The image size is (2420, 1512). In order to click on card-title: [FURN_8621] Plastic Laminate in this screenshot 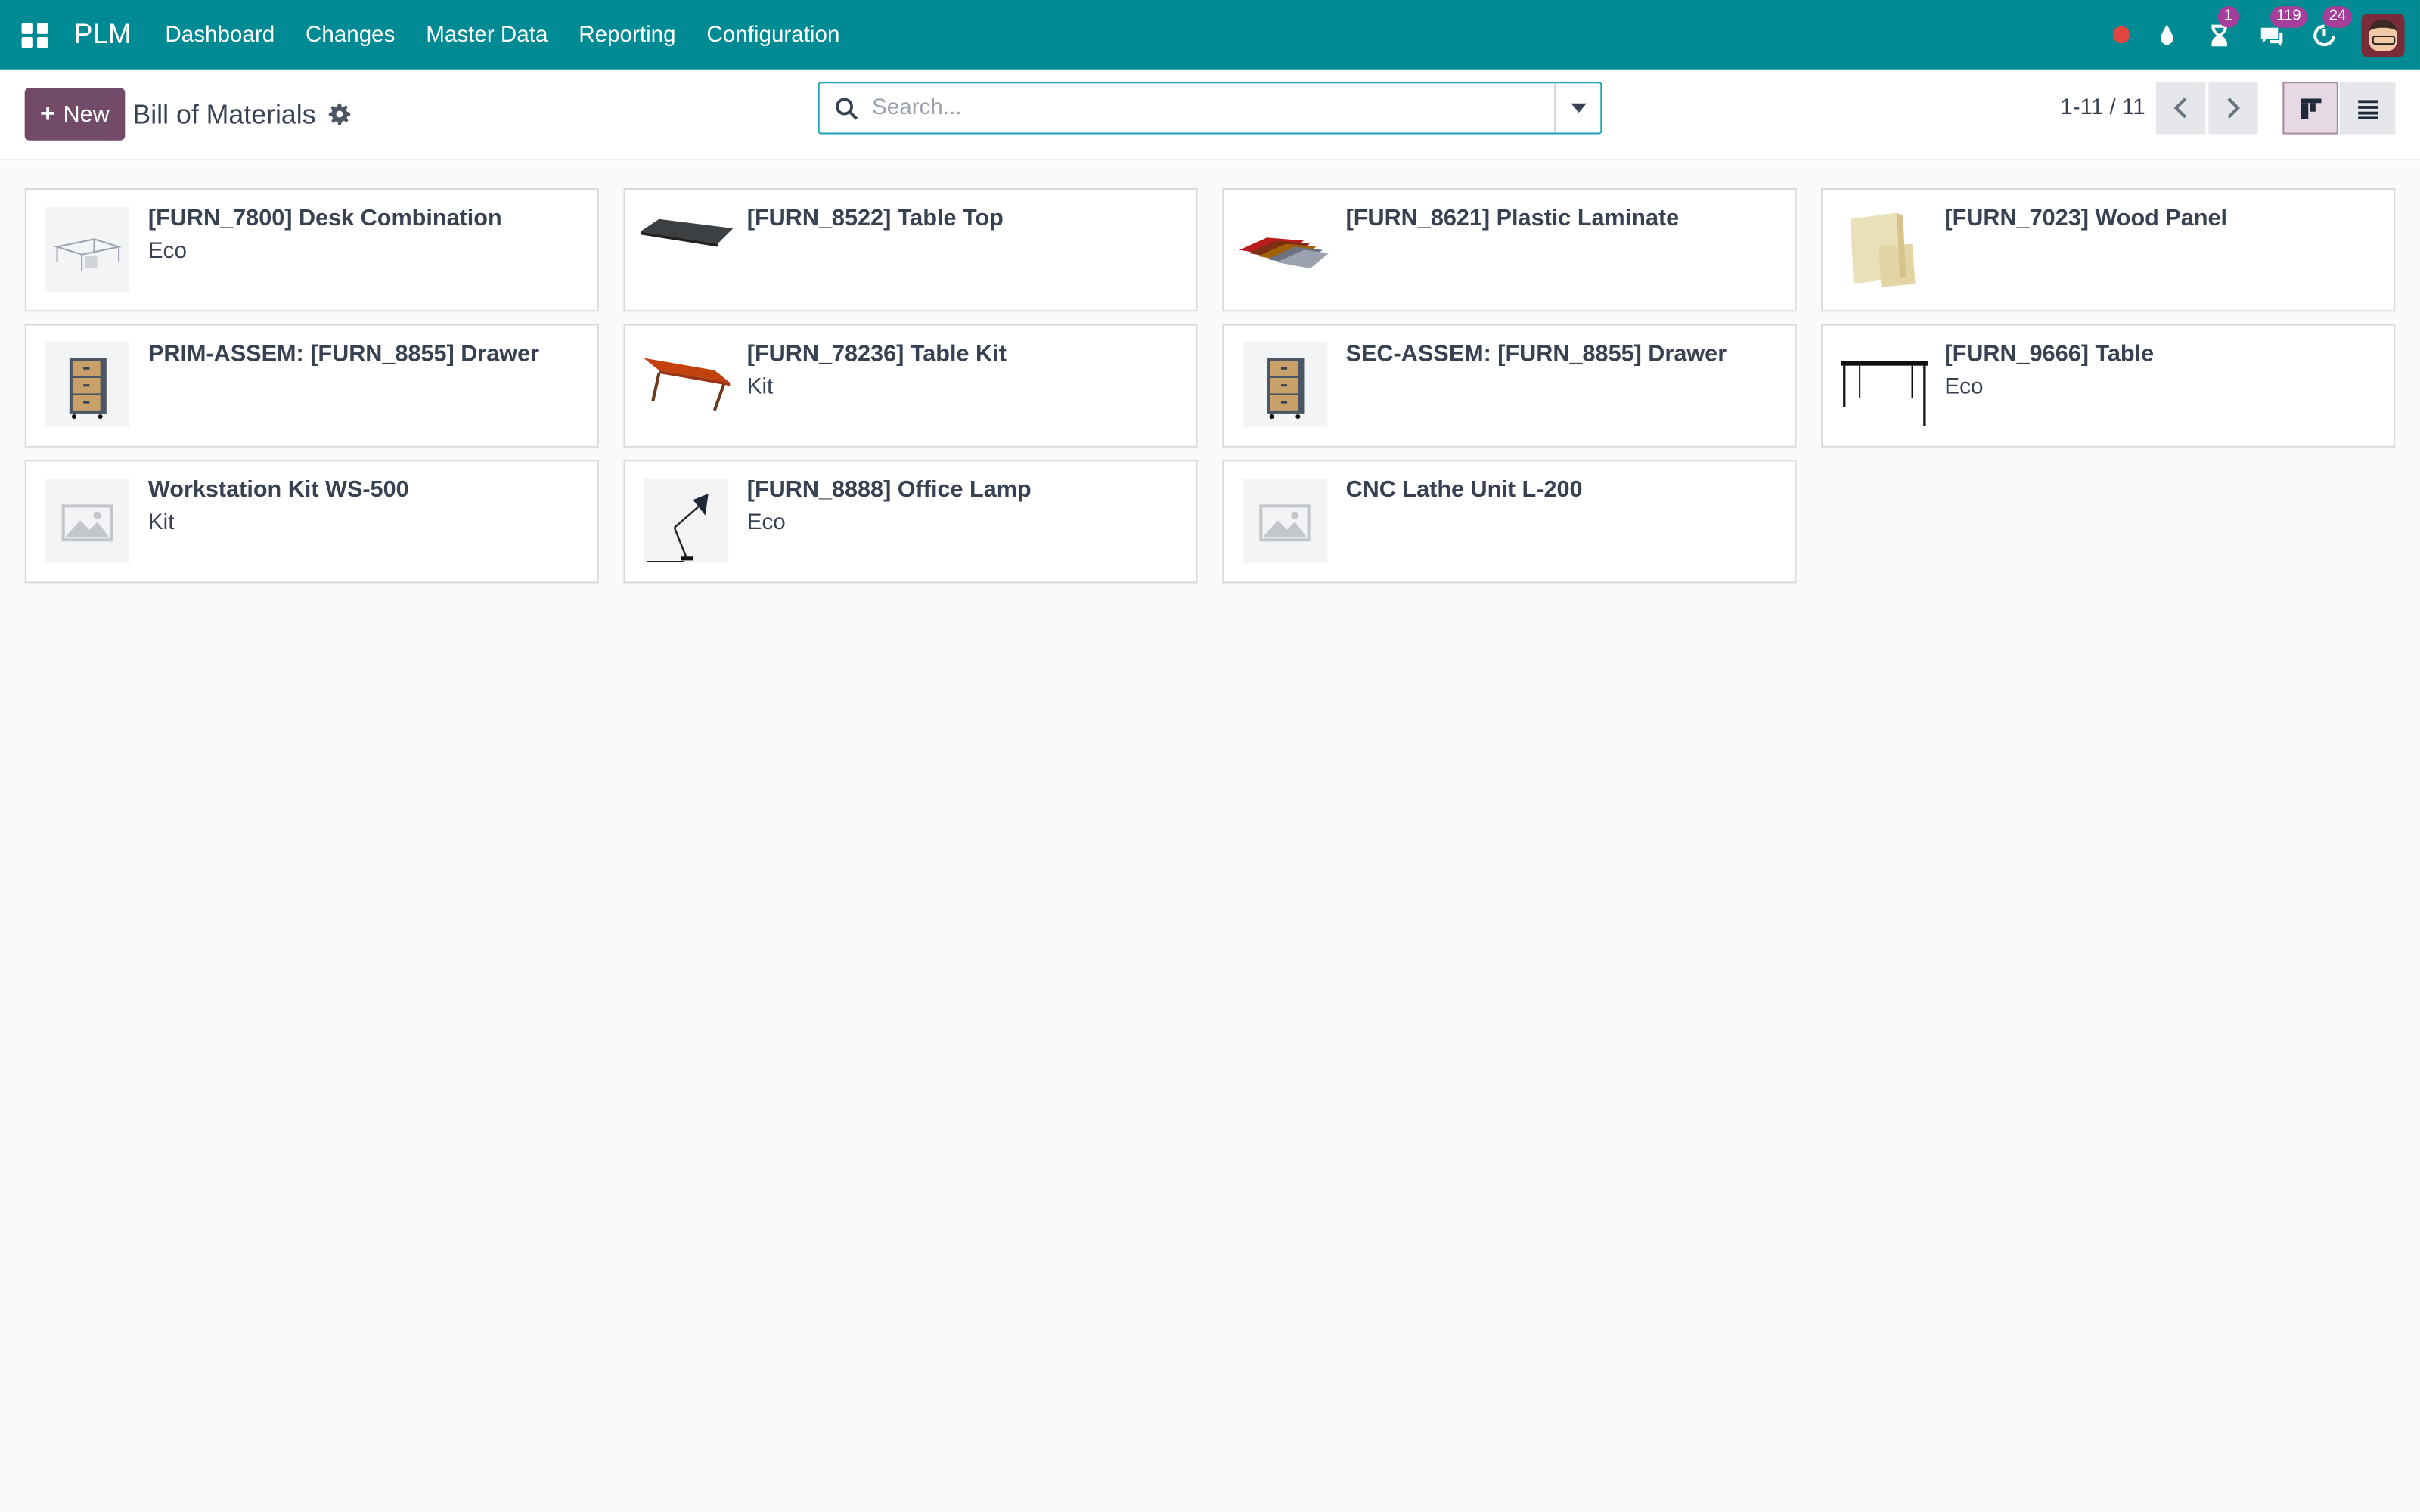, I will do `click(1512, 219)`.